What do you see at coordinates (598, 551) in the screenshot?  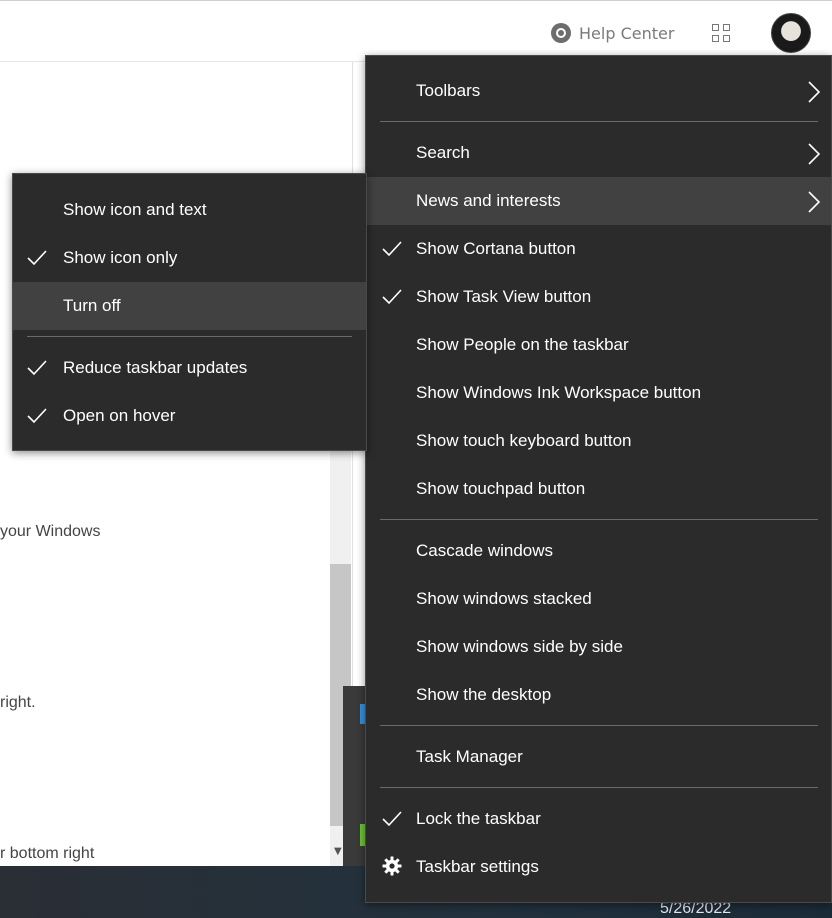 I see `menu-item-cascade-windows: Cascade windows` at bounding box center [598, 551].